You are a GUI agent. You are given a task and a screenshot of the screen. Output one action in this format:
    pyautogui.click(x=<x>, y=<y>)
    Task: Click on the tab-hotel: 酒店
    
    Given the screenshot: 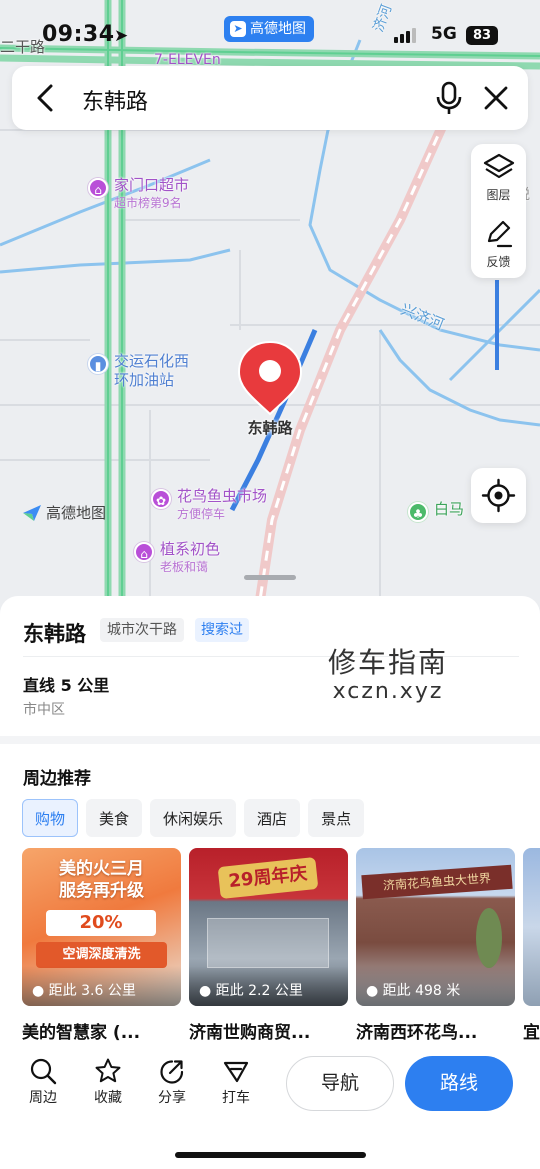 What is the action you would take?
    pyautogui.click(x=272, y=818)
    